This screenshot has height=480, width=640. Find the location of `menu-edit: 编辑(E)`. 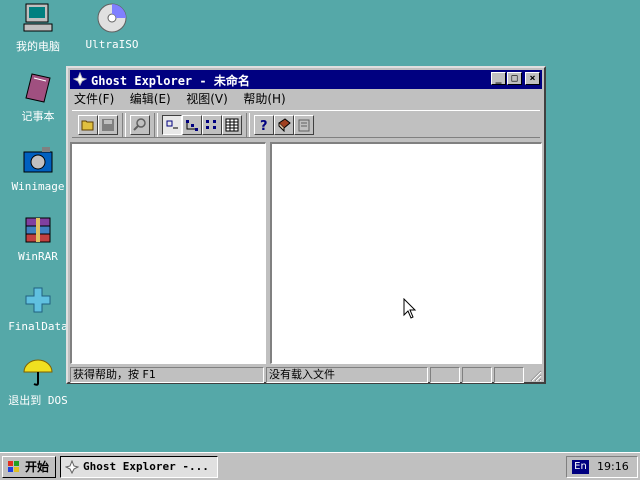

menu-edit: 编辑(E) is located at coordinates (150, 98).